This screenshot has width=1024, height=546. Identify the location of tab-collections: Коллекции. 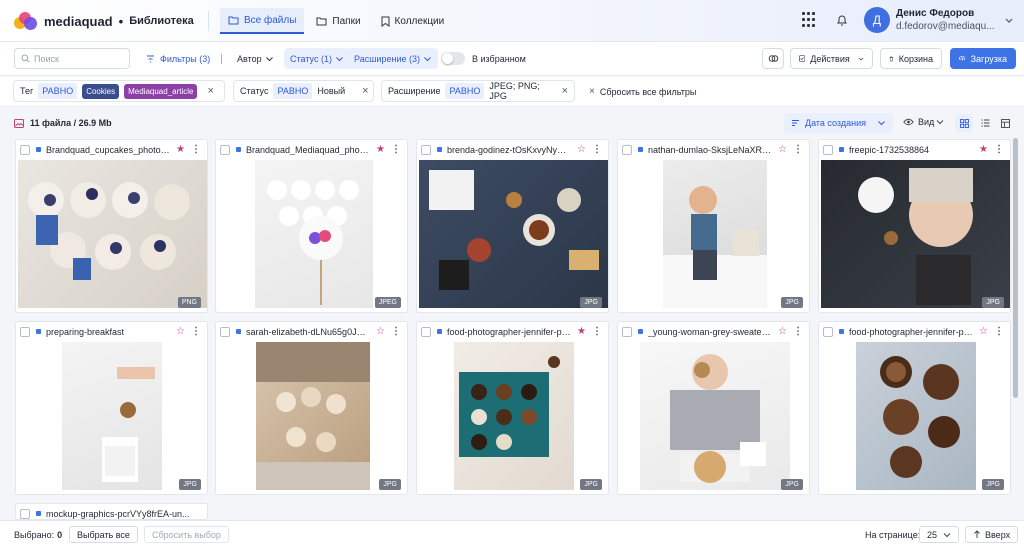
(413, 21).